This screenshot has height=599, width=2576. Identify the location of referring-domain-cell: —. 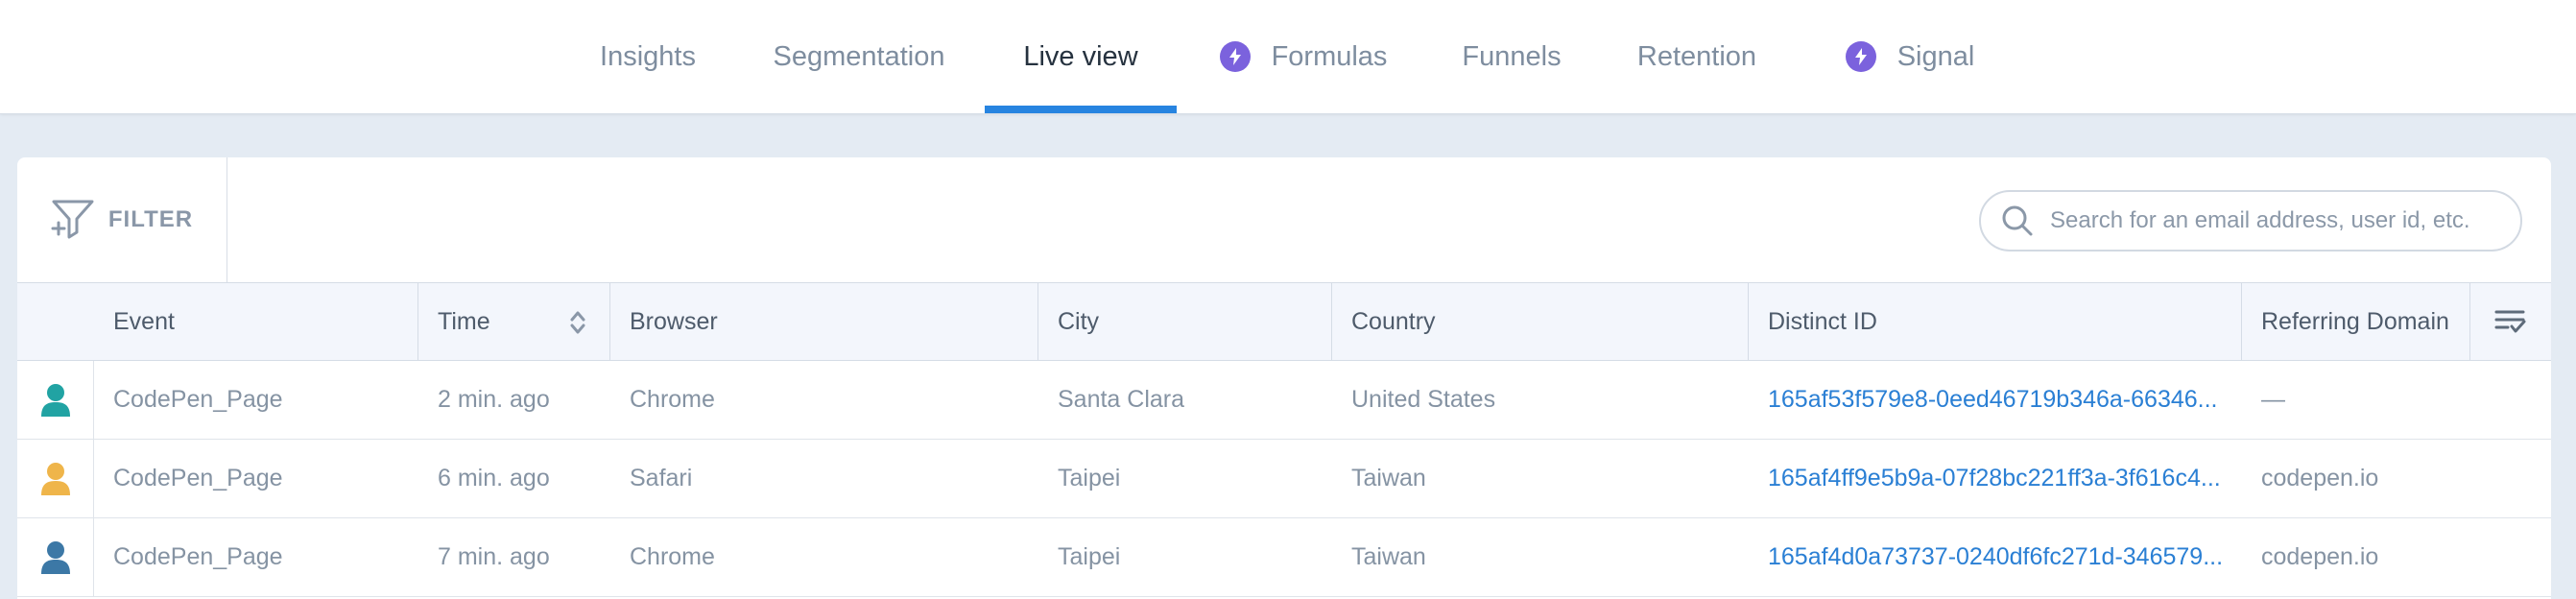
(2273, 399).